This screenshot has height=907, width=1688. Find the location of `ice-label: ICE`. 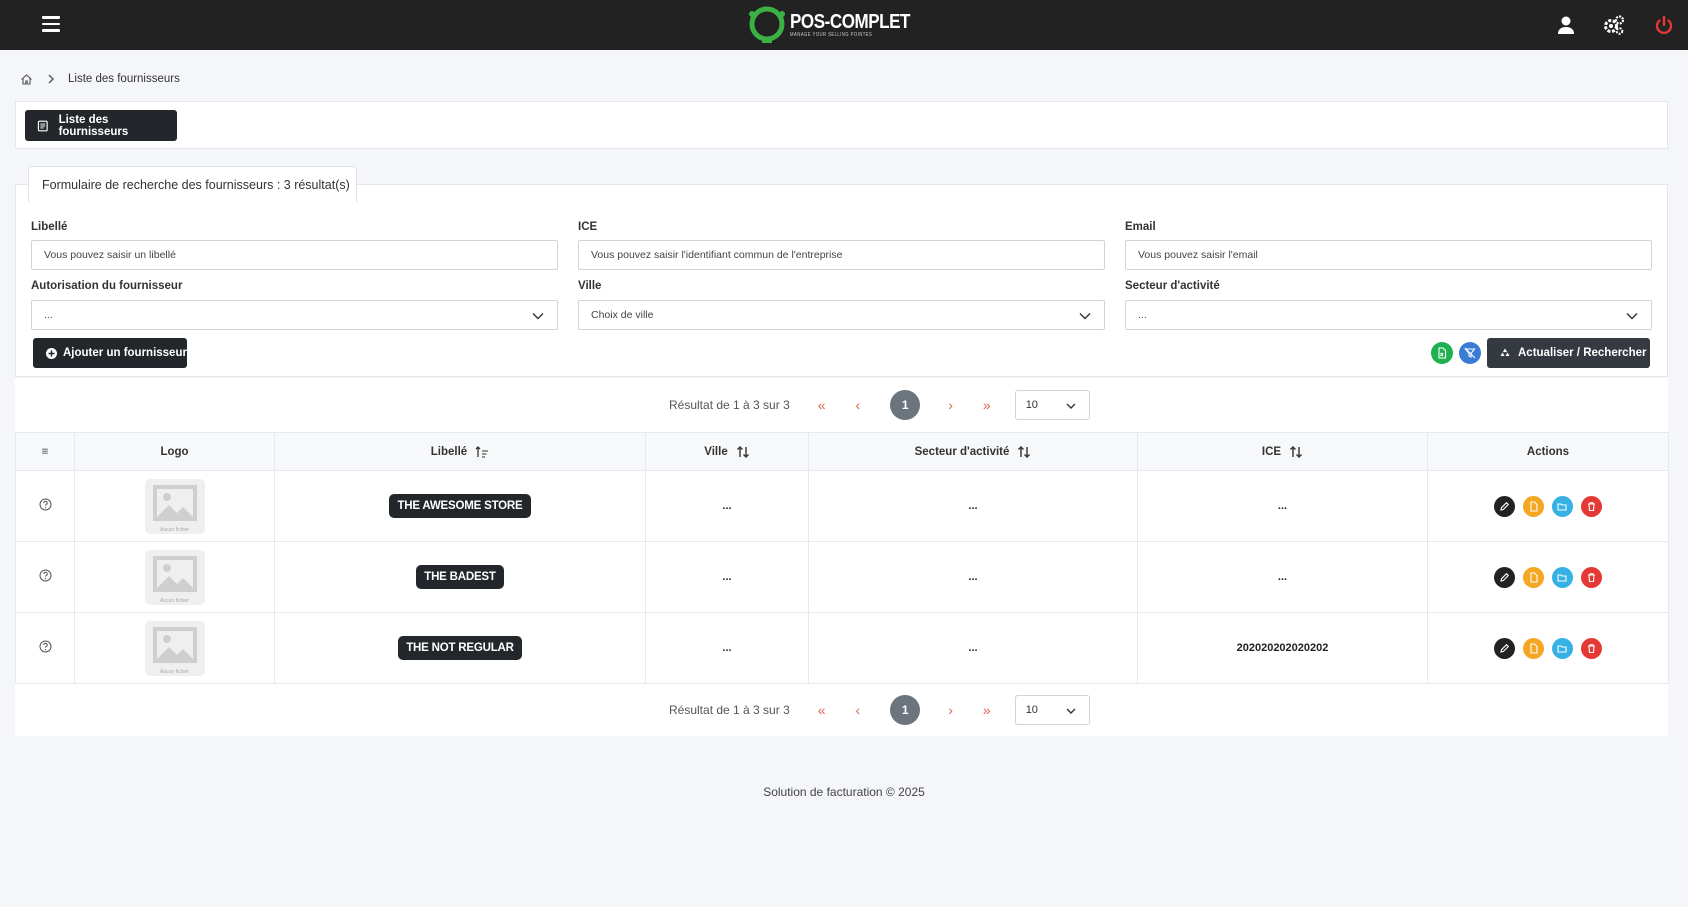

ice-label: ICE is located at coordinates (588, 227).